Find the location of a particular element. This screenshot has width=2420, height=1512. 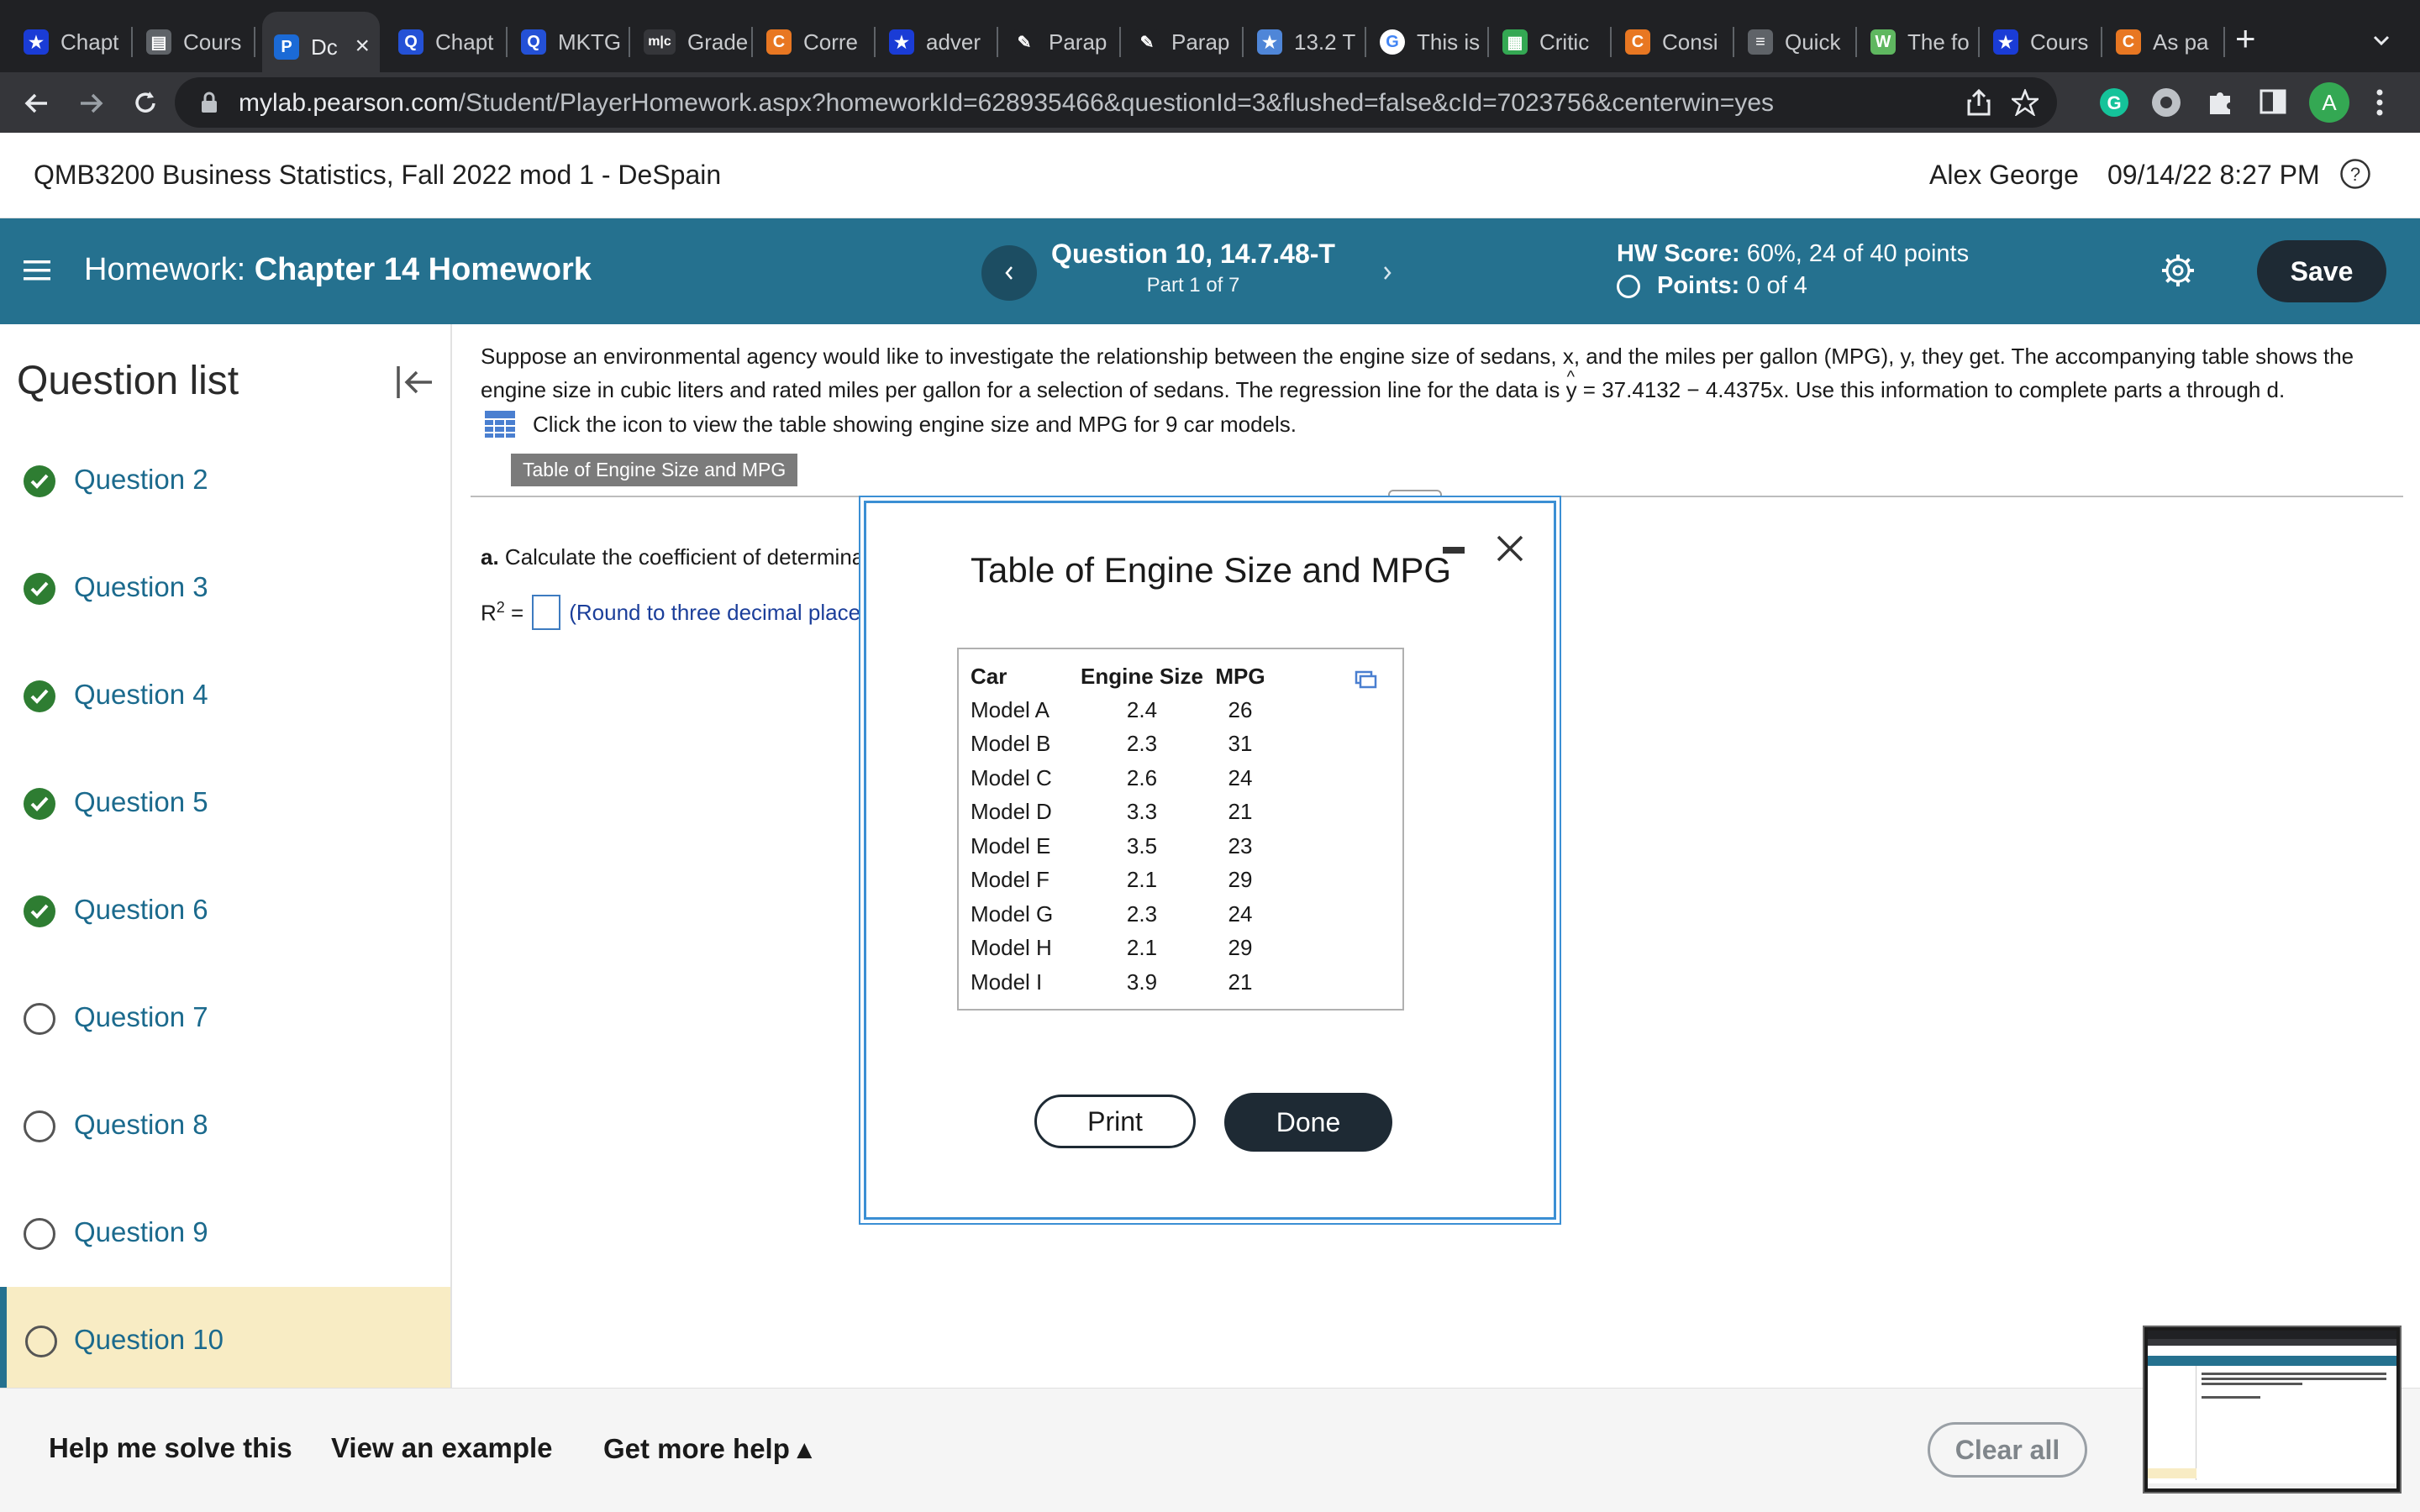

browser-tab: ★ 13.2 T is located at coordinates (1305, 42).